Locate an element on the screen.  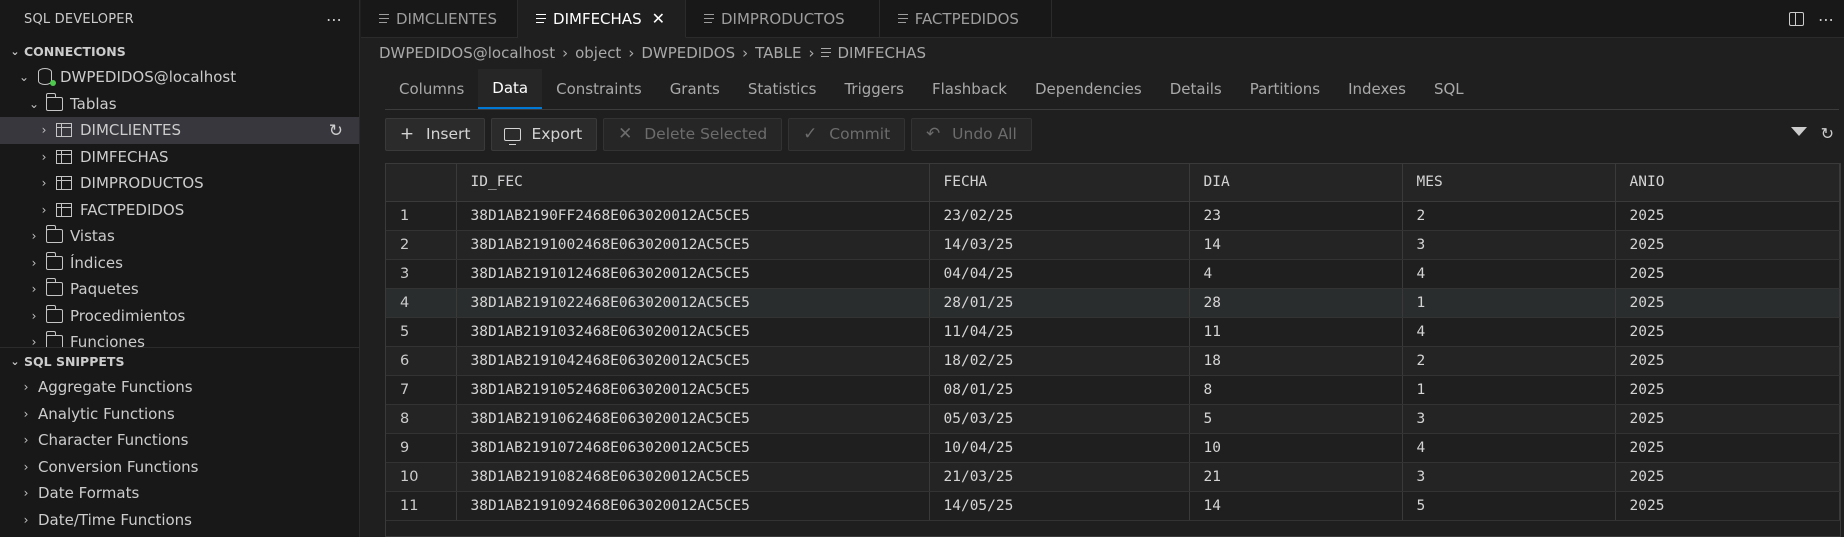
table-cell: 28 is located at coordinates (1296, 303).